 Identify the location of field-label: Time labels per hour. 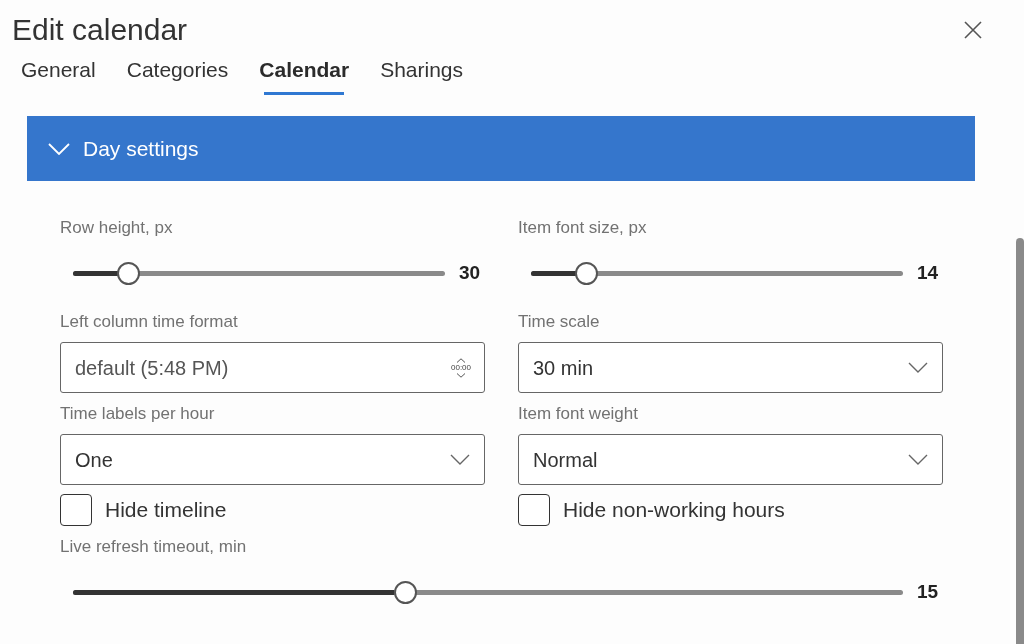
(137, 414).